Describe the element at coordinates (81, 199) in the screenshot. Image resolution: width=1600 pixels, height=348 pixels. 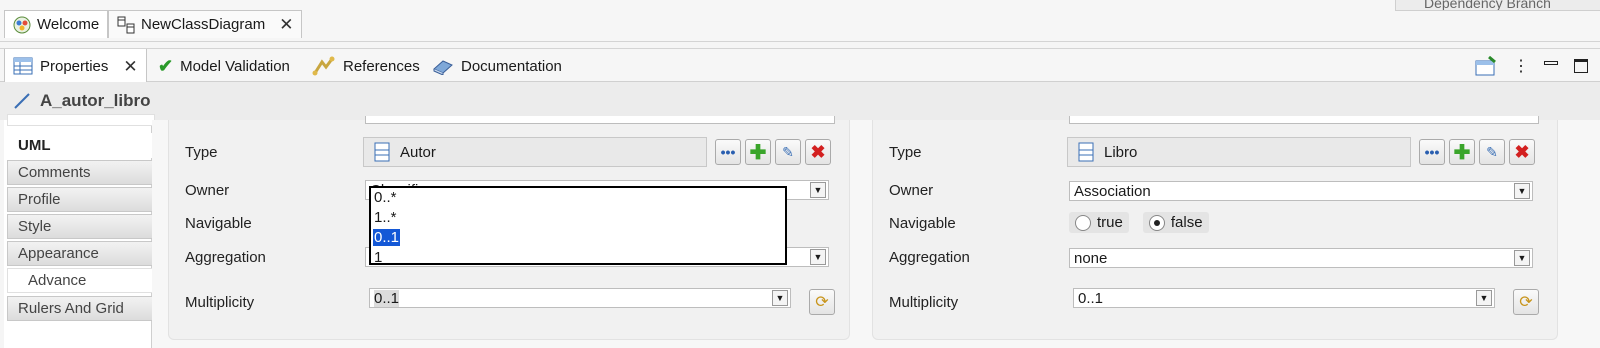
I see `sidebar-item-profile: Profile` at that location.